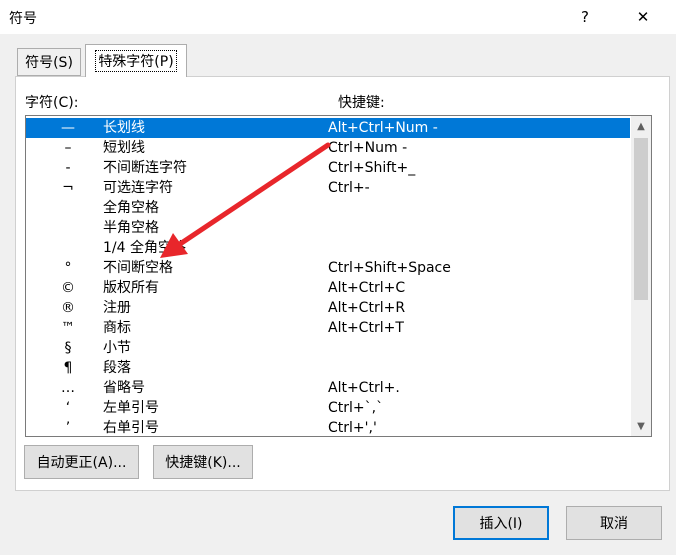 The image size is (676, 555). I want to click on tab-symbols-label: 符号(S), so click(49, 63).